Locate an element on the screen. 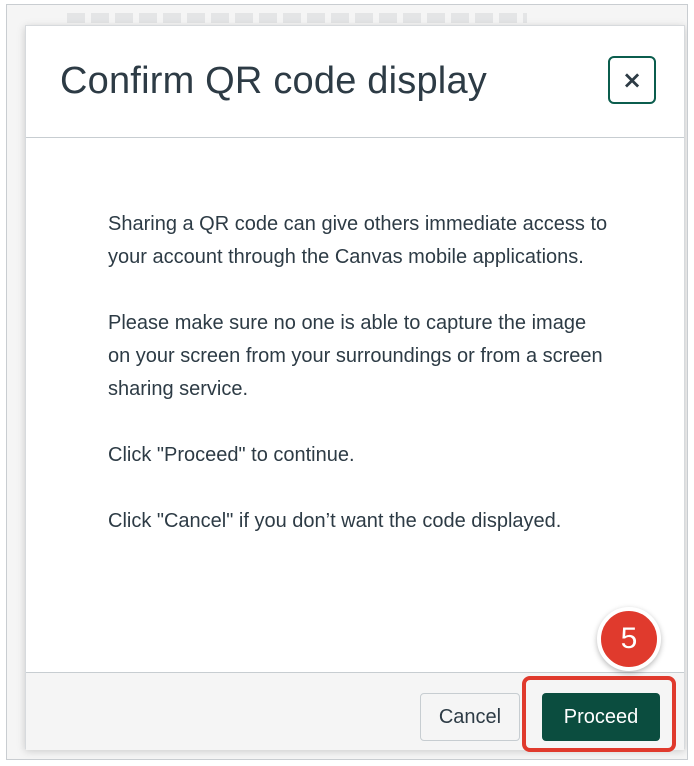 The image size is (694, 766). proceed-instruction: Click "Proceed" to continue. is located at coordinates (231, 455).